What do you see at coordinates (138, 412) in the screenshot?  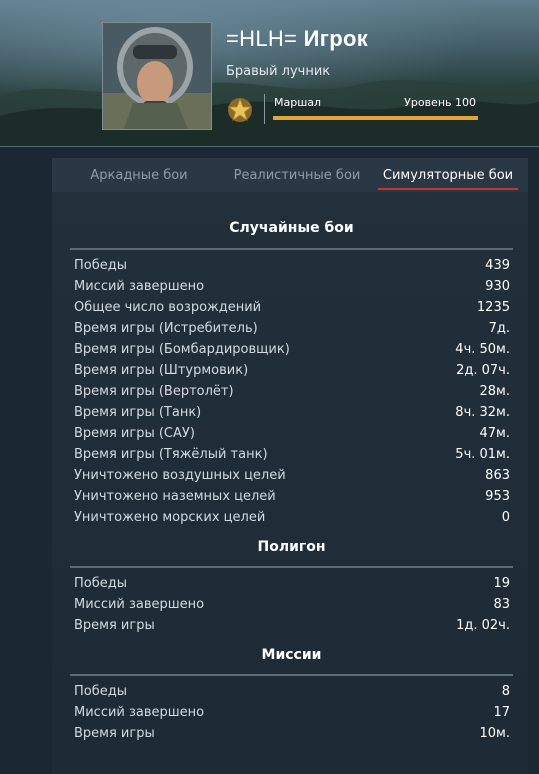 I see `stat-label: Время игры (Танк)` at bounding box center [138, 412].